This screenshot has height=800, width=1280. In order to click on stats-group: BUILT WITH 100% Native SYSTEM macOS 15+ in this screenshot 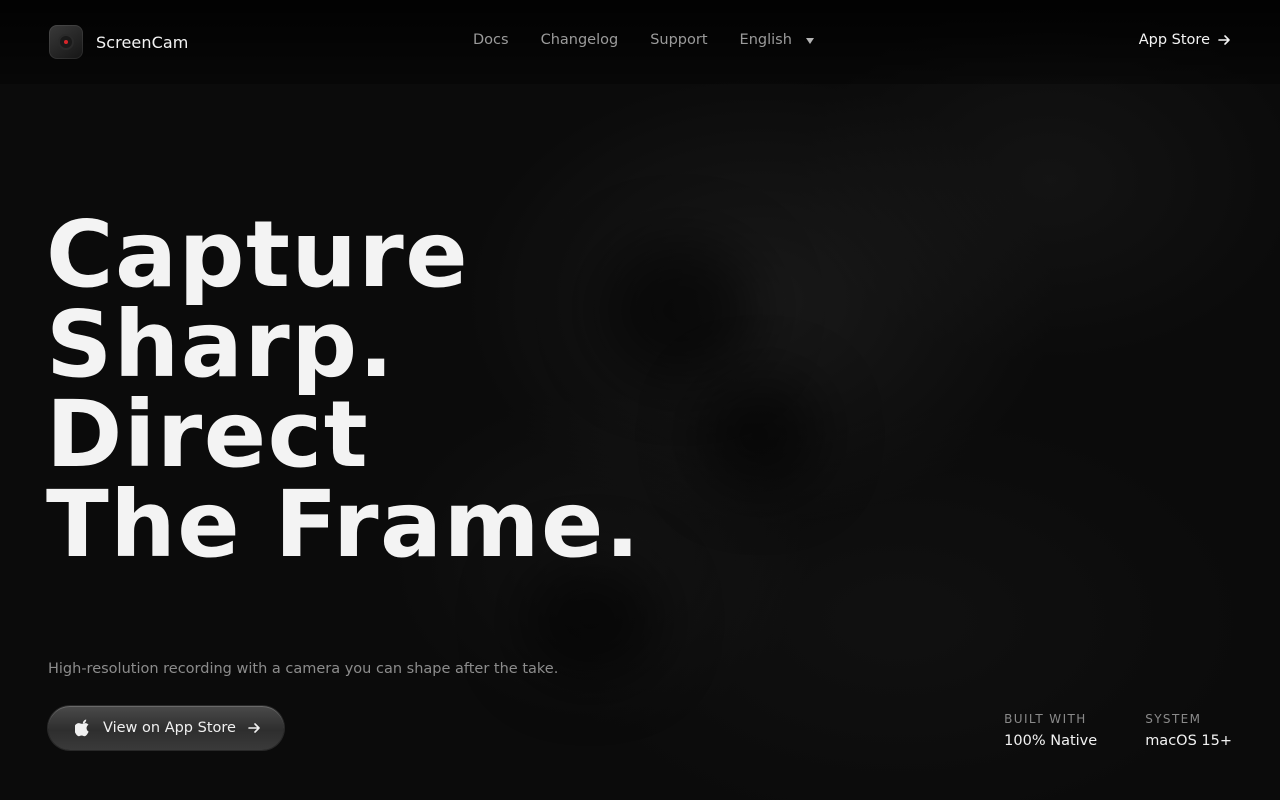, I will do `click(1118, 730)`.